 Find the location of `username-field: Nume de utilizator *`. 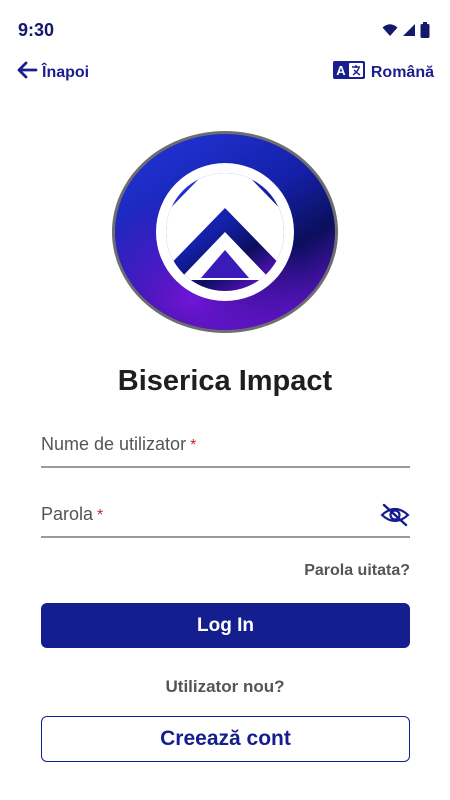

username-field: Nume de utilizator * is located at coordinates (225, 448).